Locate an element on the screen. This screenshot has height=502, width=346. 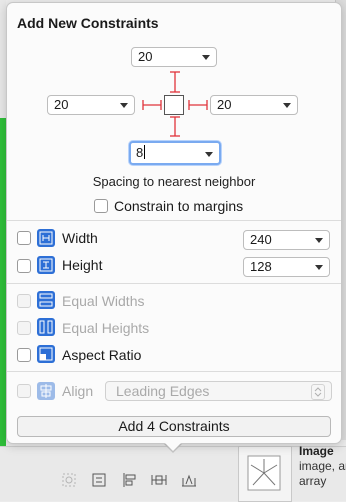
library-item-description: image, an array is located at coordinates (322, 473).